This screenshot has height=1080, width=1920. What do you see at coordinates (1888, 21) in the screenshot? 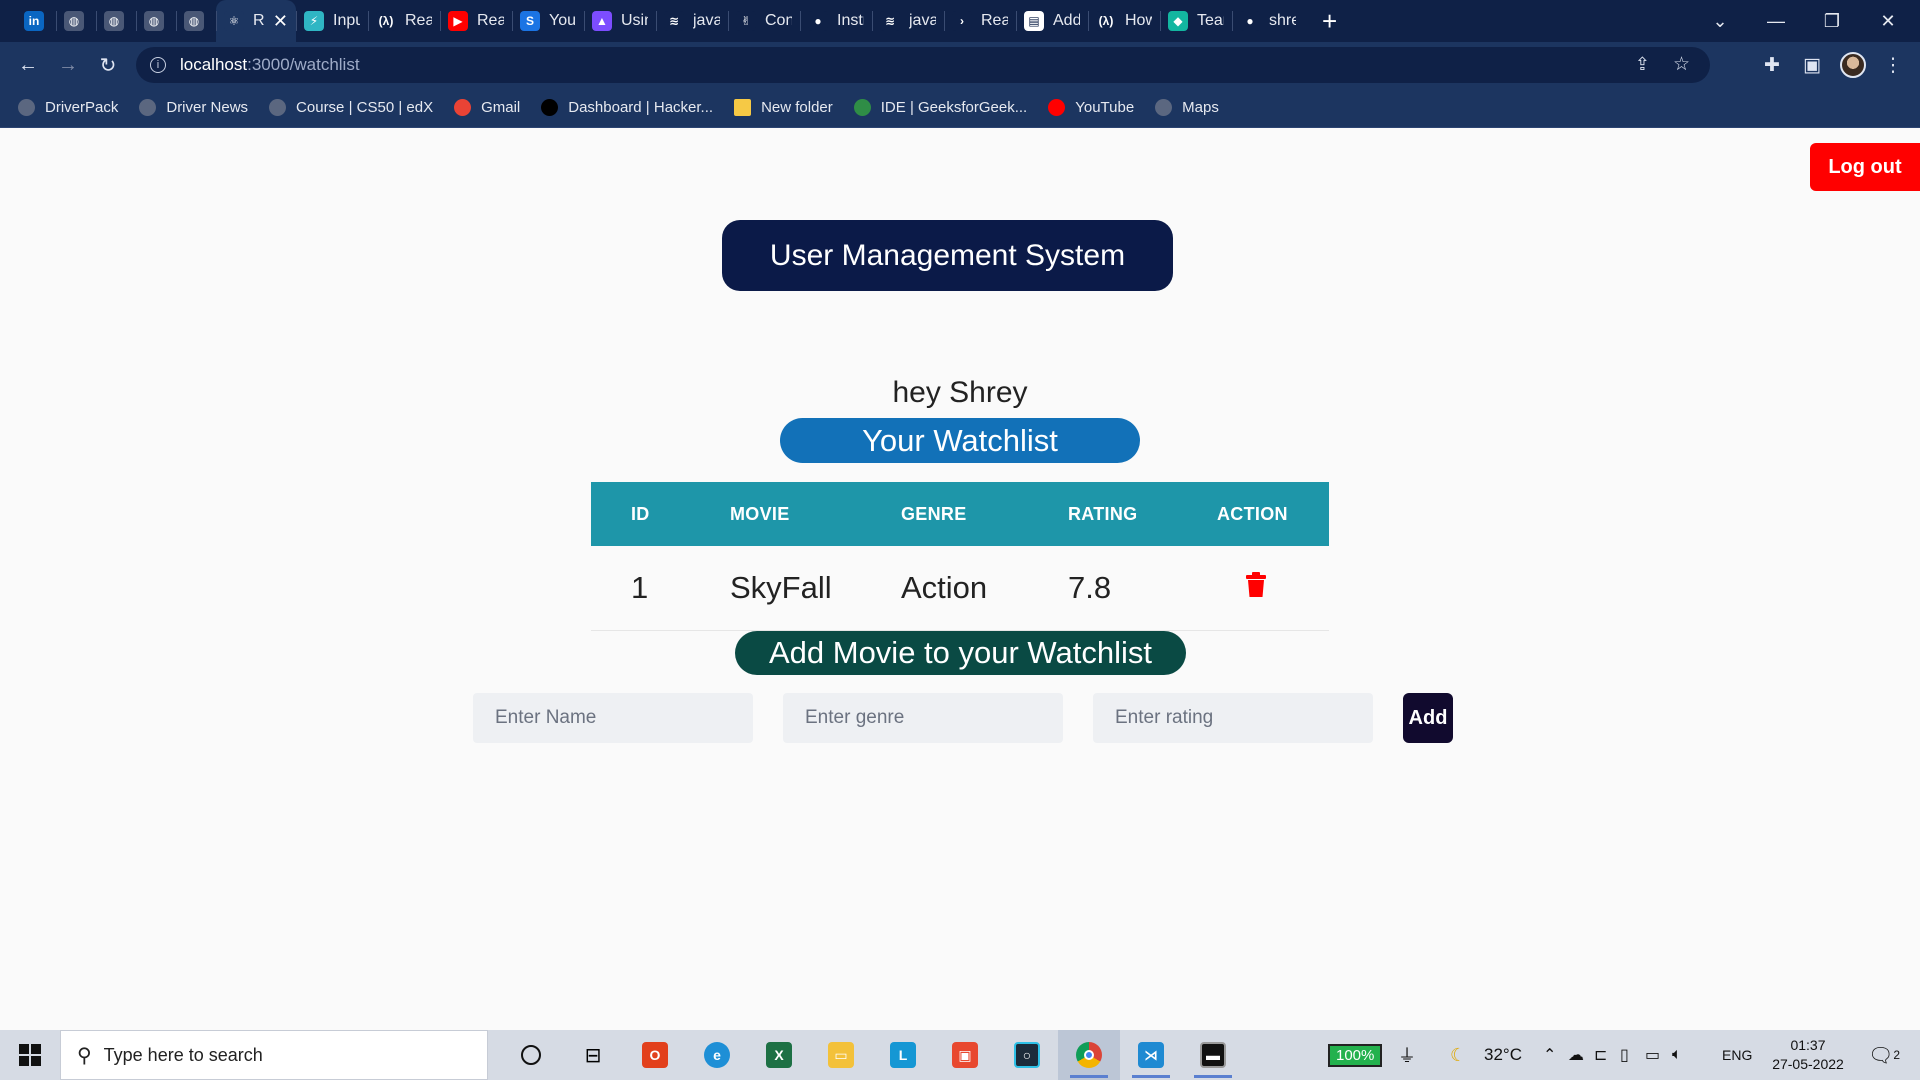
I see `close-window-icon: ✕` at bounding box center [1888, 21].